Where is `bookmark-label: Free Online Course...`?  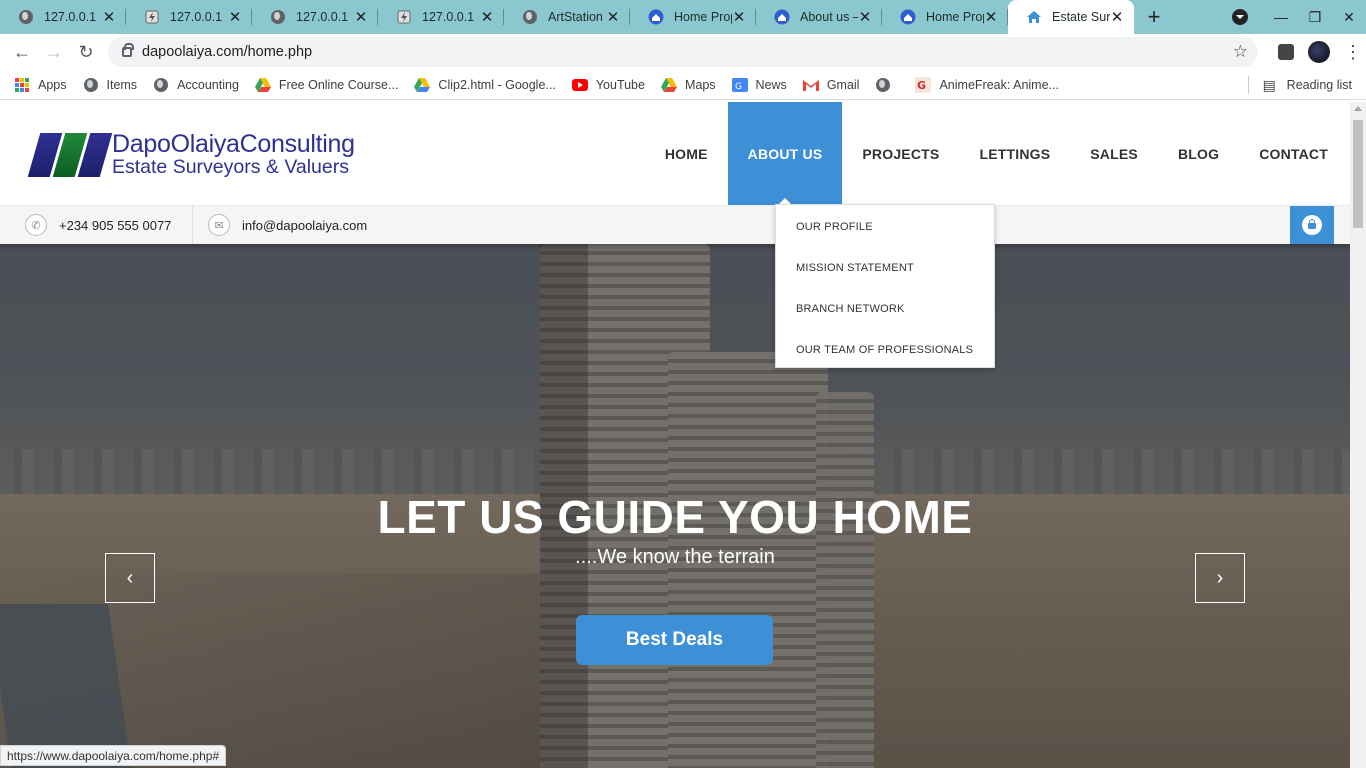 bookmark-label: Free Online Course... is located at coordinates (338, 84).